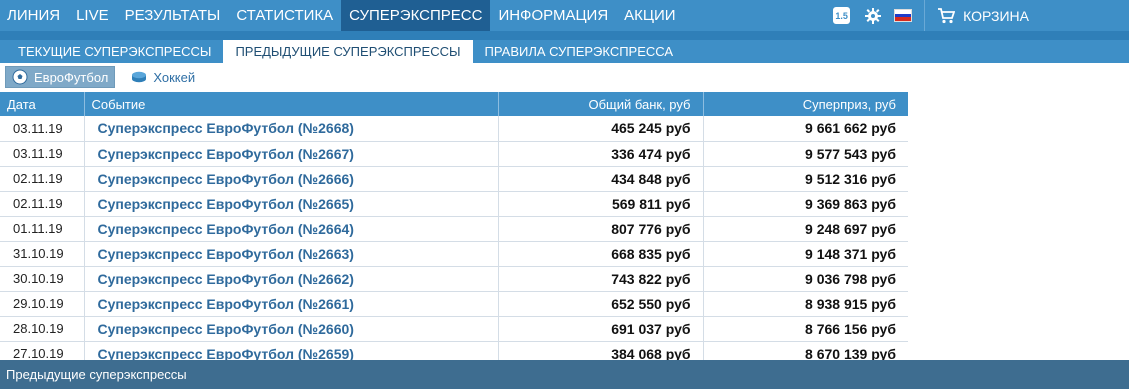 The height and width of the screenshot is (389, 1129). What do you see at coordinates (553, 15) in the screenshot?
I see `nav-item-information: ИНФОРМАЦИЯ` at bounding box center [553, 15].